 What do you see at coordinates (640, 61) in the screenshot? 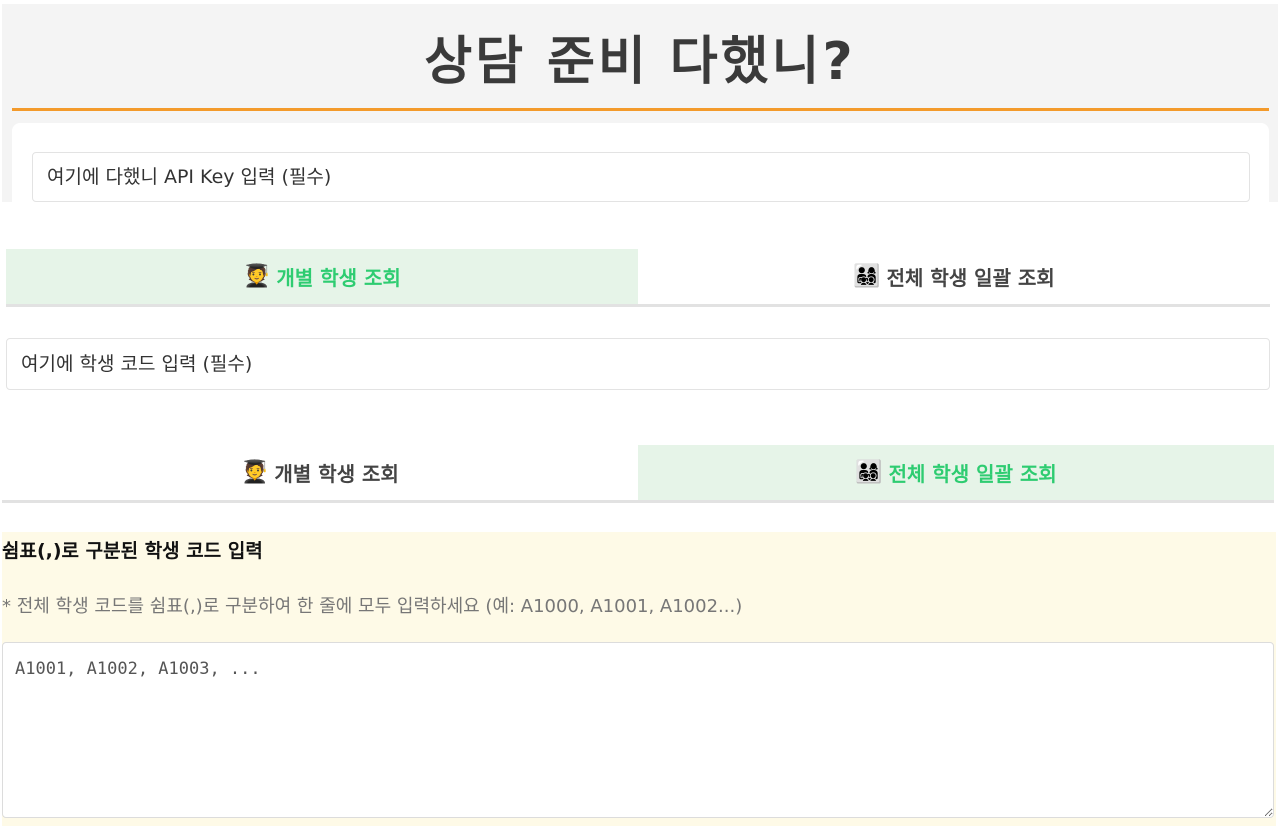
I see `page-title: 상담 준비 다했니?` at bounding box center [640, 61].